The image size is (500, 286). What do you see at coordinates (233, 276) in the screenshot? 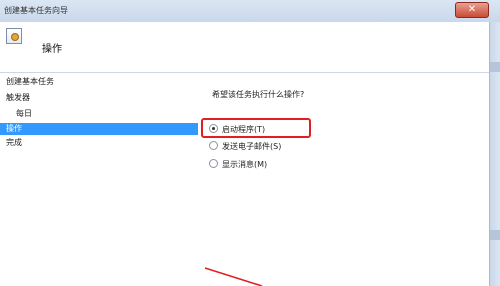
I see `annotation-arrow-icon` at bounding box center [233, 276].